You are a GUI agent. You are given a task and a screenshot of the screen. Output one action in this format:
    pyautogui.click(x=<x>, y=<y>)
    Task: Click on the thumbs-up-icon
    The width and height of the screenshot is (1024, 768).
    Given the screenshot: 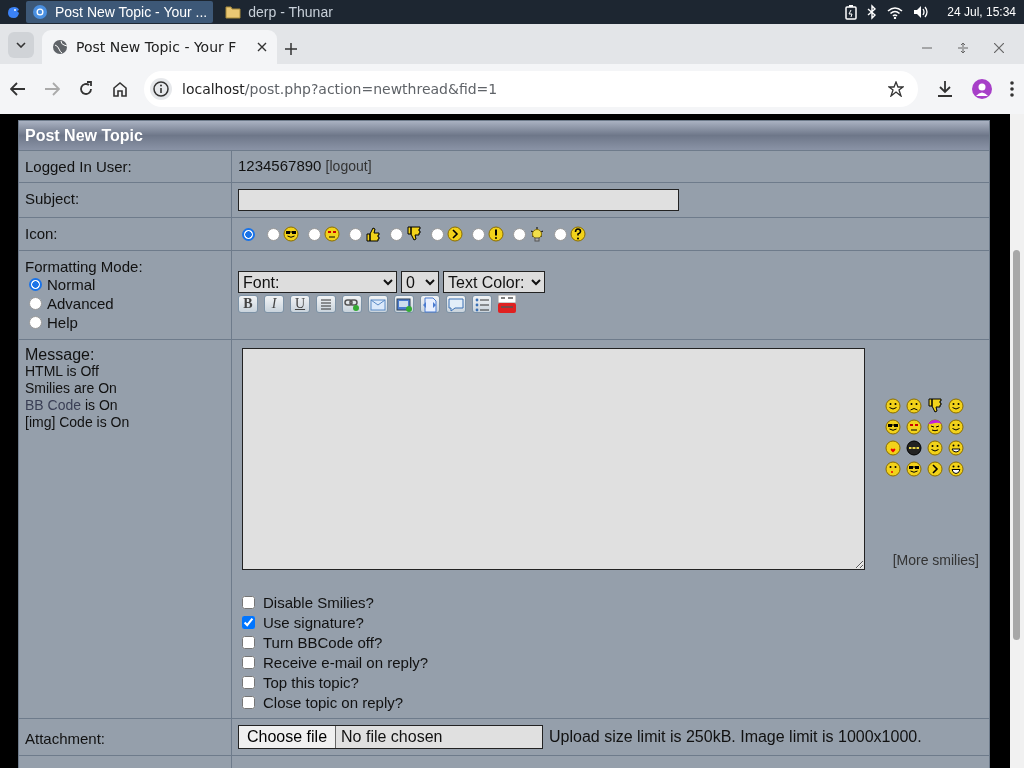 What is the action you would take?
    pyautogui.click(x=373, y=234)
    